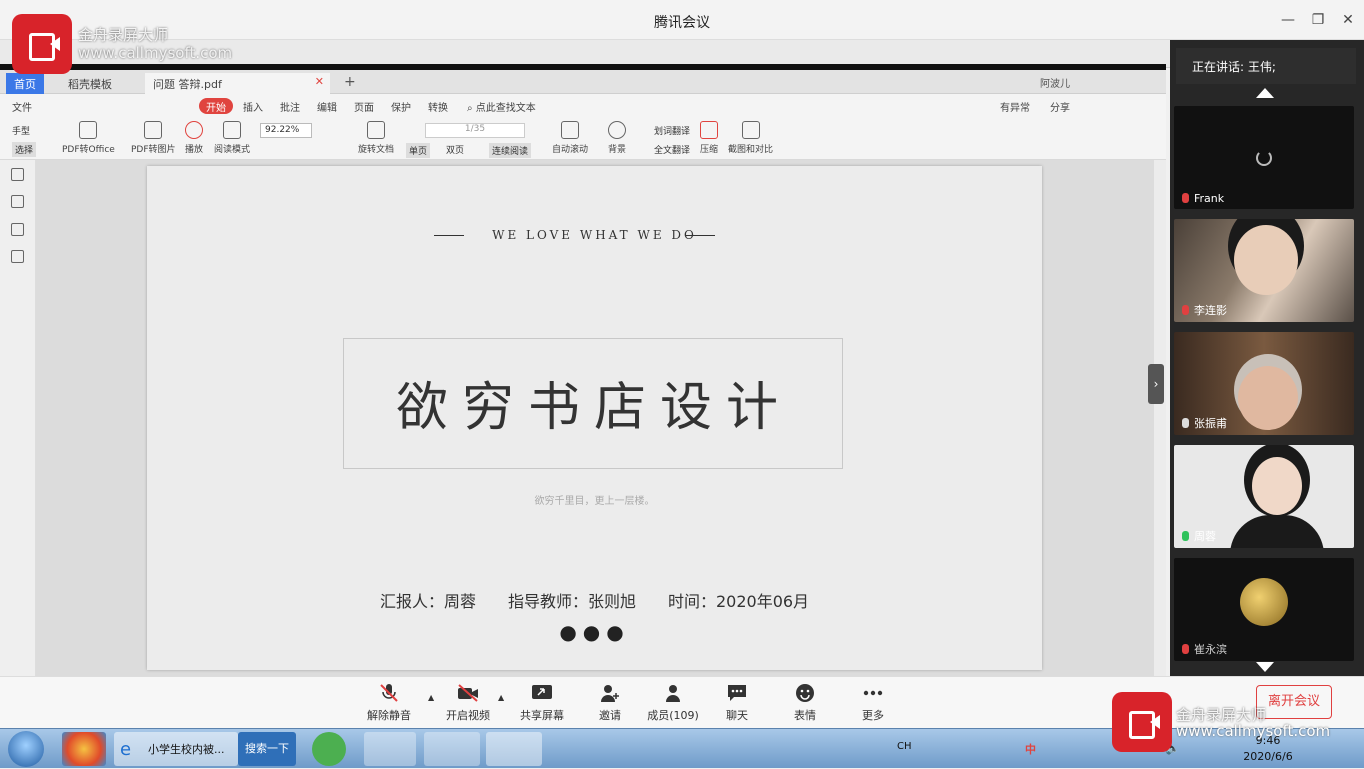 The image size is (1364, 769). I want to click on rotate-icon, so click(376, 130).